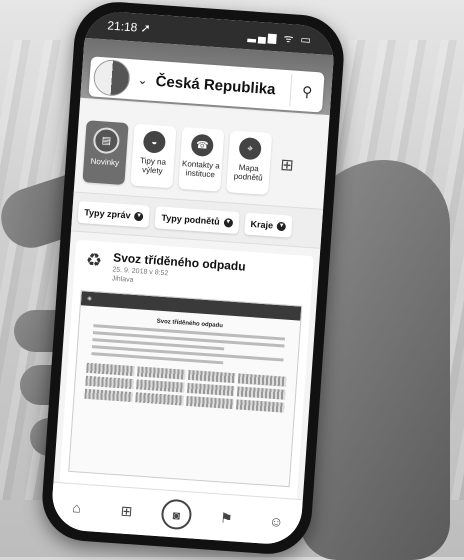 Image resolution: width=464 pixels, height=560 pixels. What do you see at coordinates (201, 169) in the screenshot?
I see `tile-label: Kontakty a instituce` at bounding box center [201, 169].